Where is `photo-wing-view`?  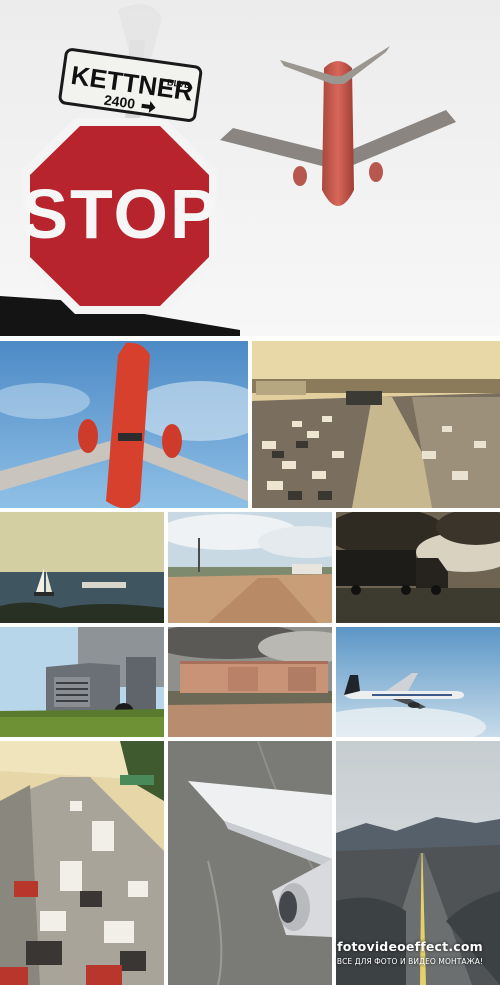
photo-wing-view is located at coordinates (250, 863).